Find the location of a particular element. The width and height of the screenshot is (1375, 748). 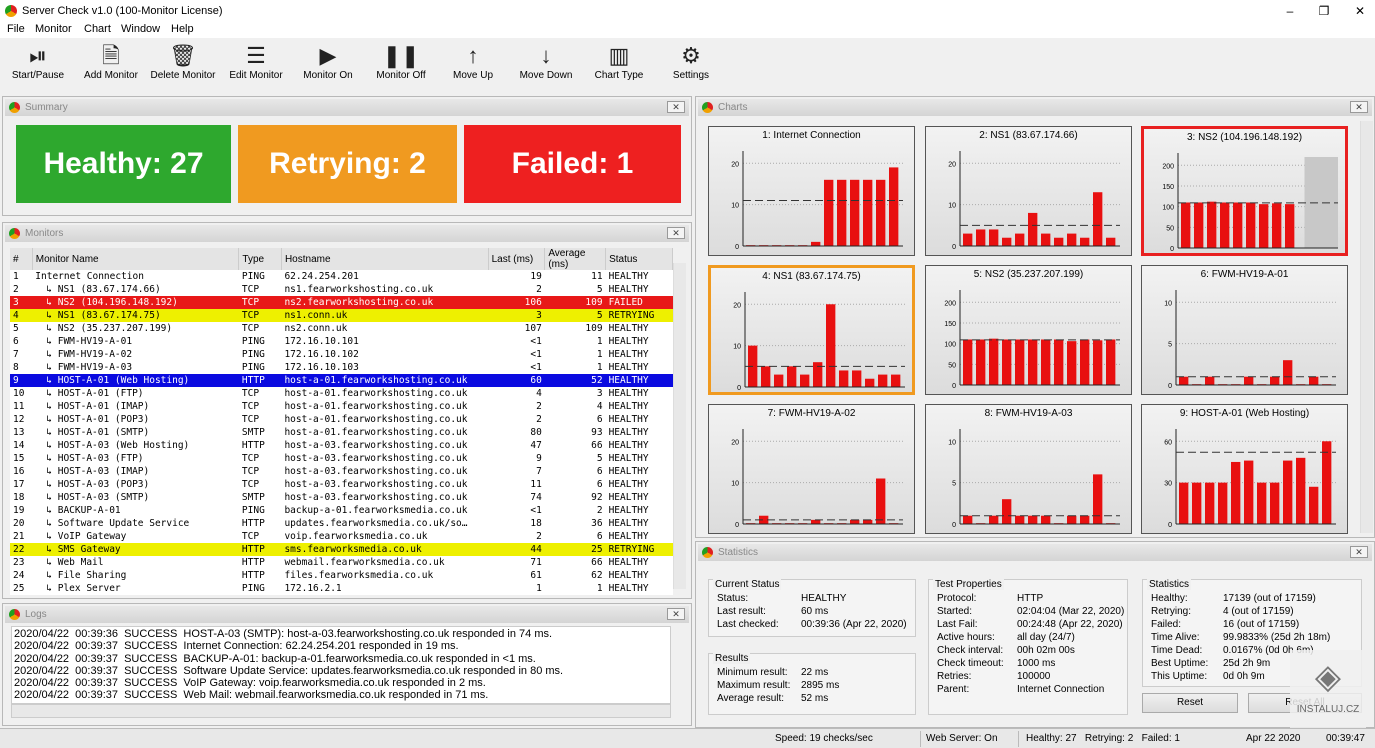

settings-button: ⚙ Settings is located at coordinates (691, 66).